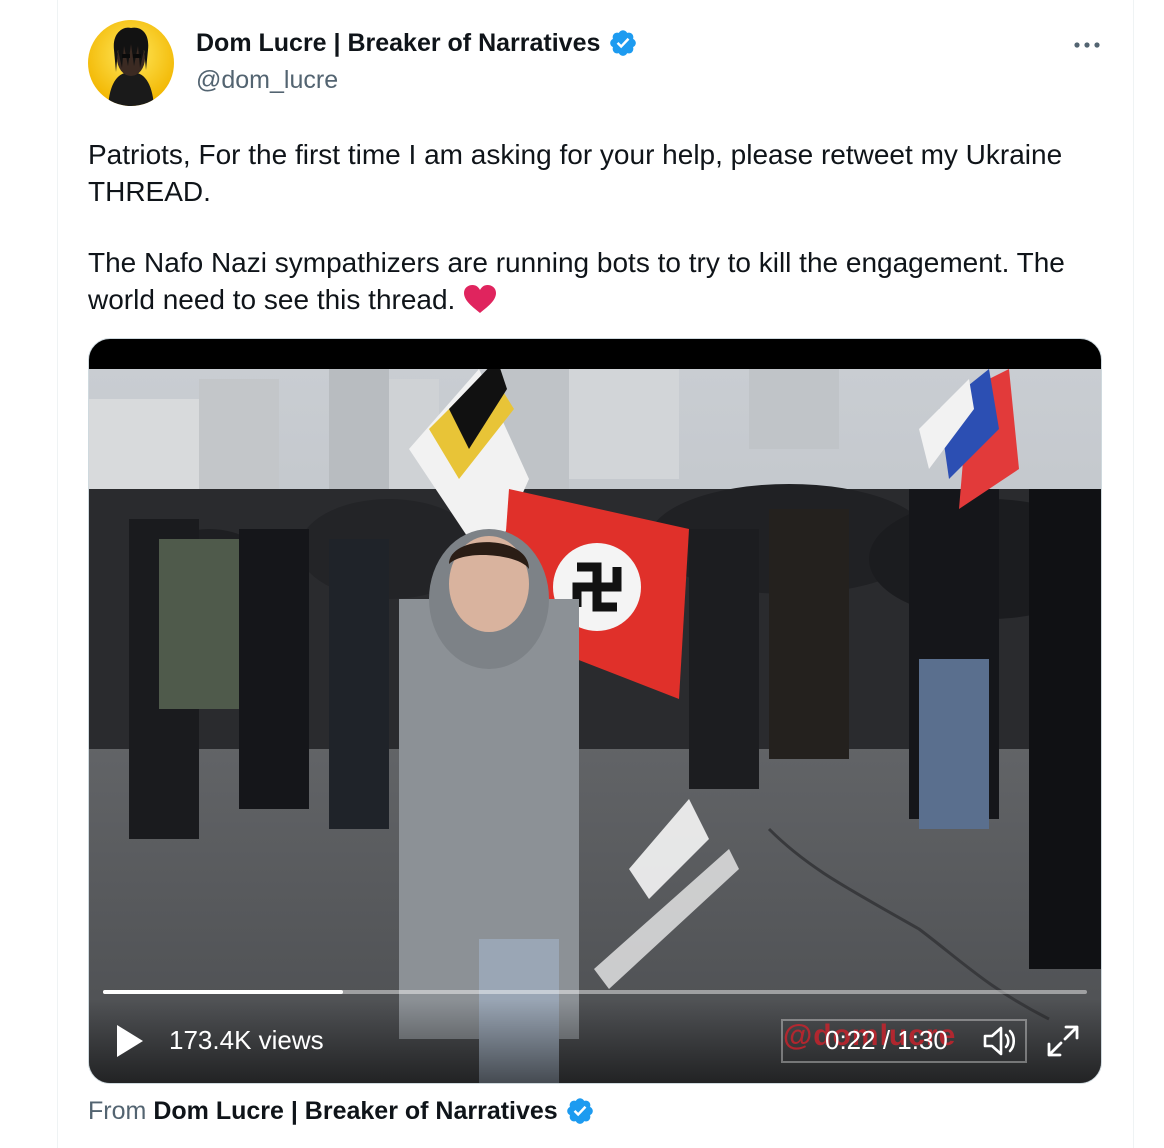  I want to click on video-progress-fill, so click(223, 992).